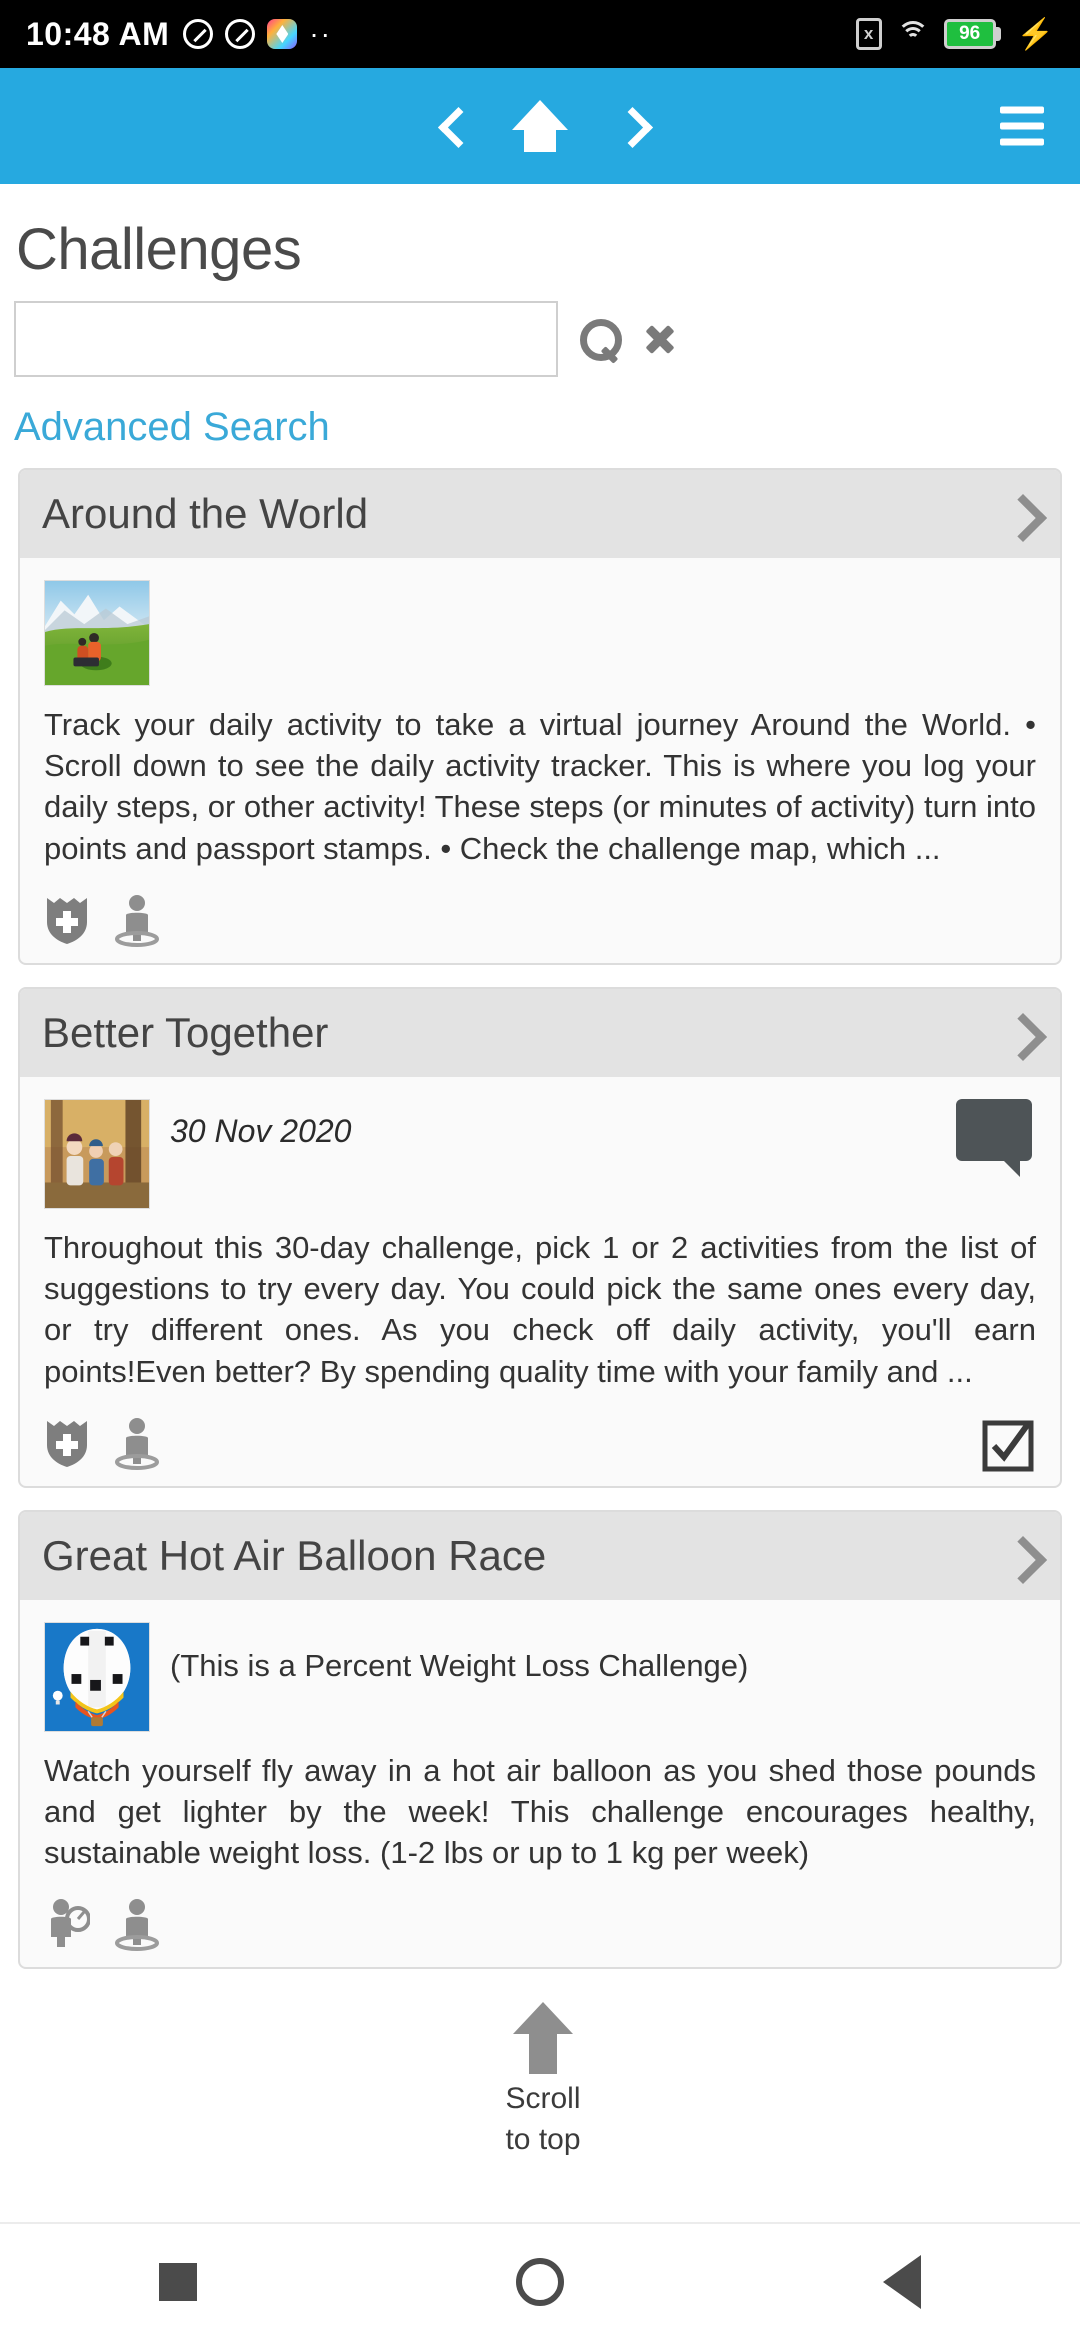  What do you see at coordinates (543, 2139) in the screenshot?
I see `scroll-to-top-label-line2: to top` at bounding box center [543, 2139].